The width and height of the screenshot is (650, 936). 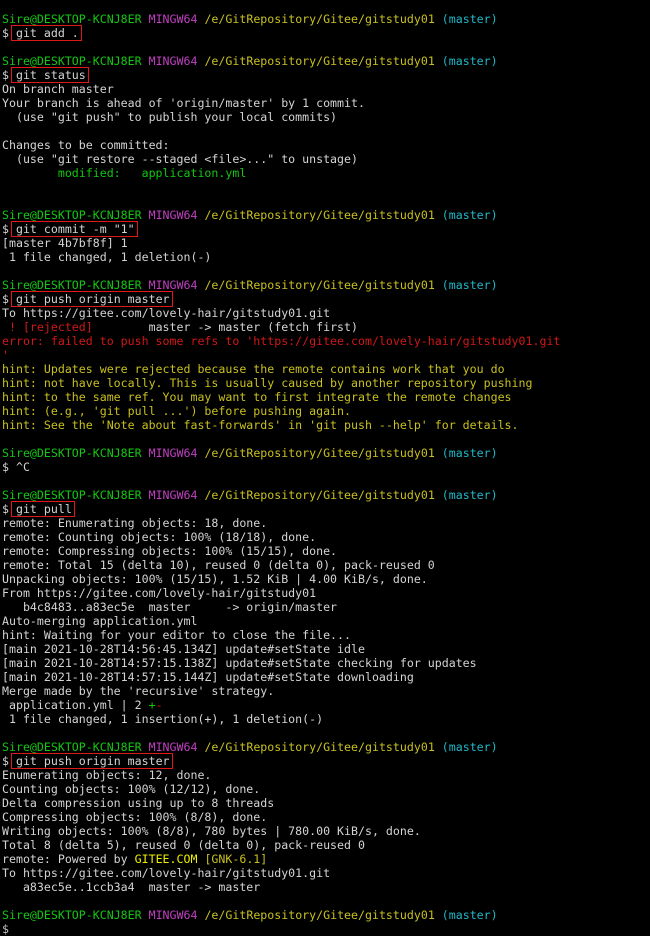 I want to click on output-line: remote: Enumerating objects: 18, done., so click(x=134, y=523).